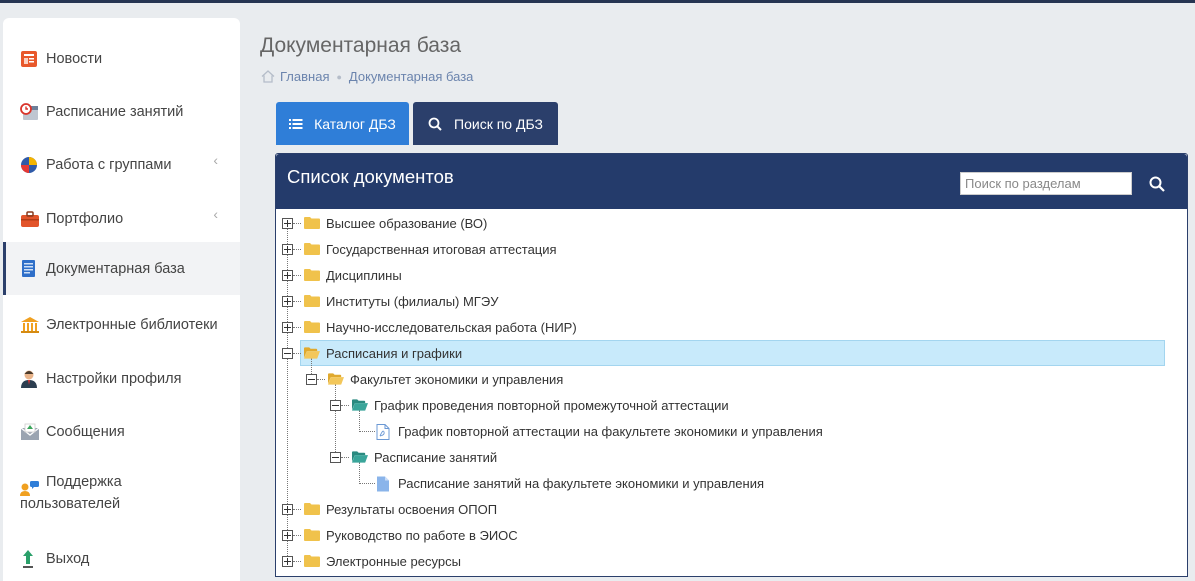  I want to click on briefcase-icon, so click(33, 219).